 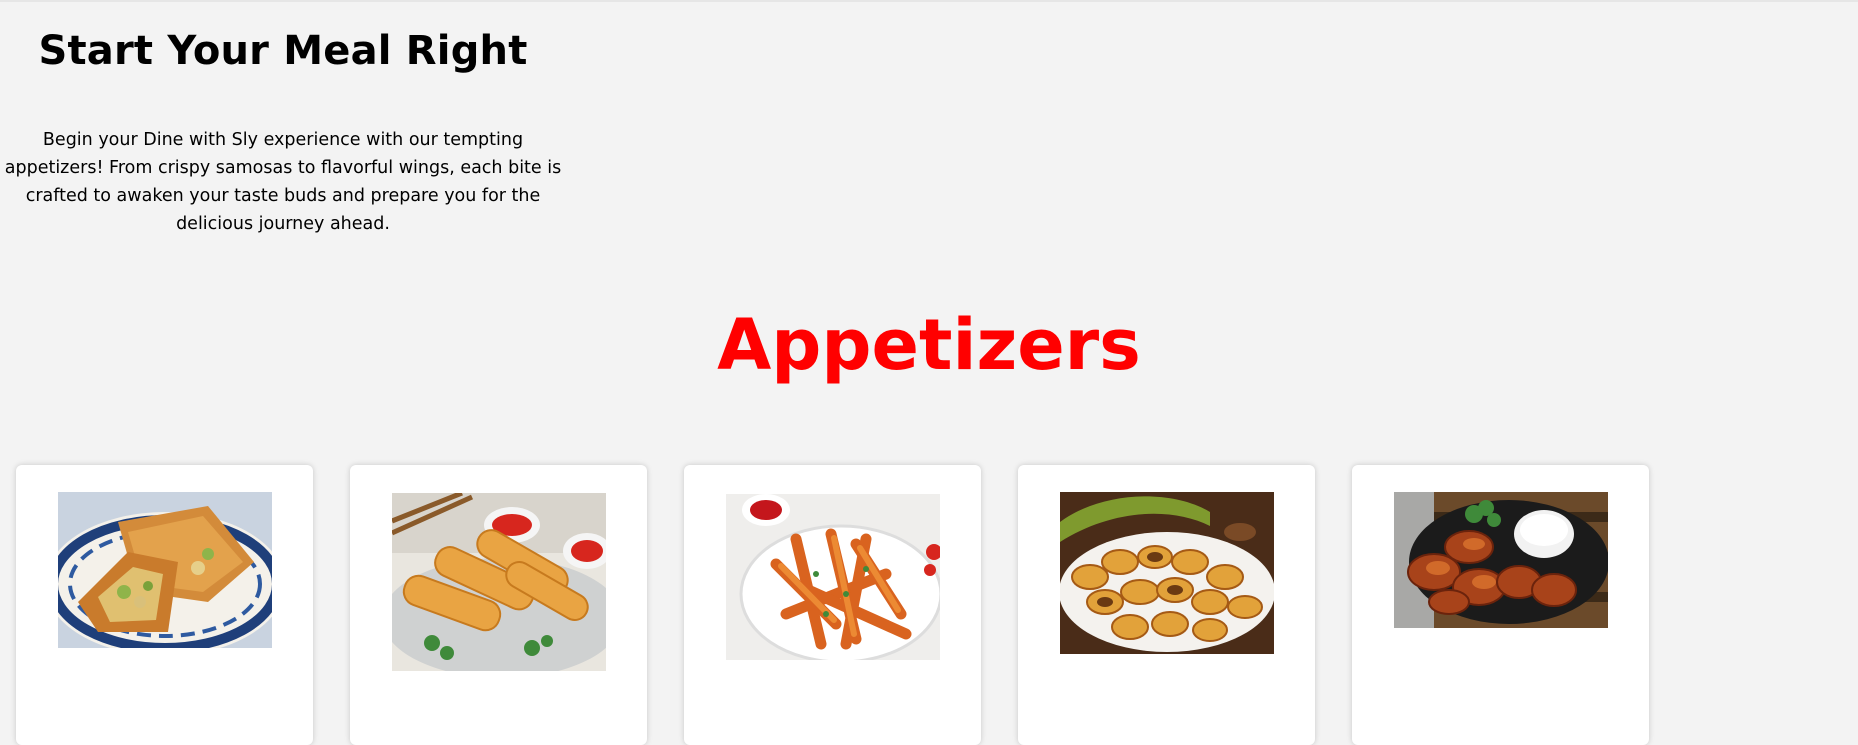 What do you see at coordinates (283, 51) in the screenshot?
I see `intro-title: Start Your Meal Right` at bounding box center [283, 51].